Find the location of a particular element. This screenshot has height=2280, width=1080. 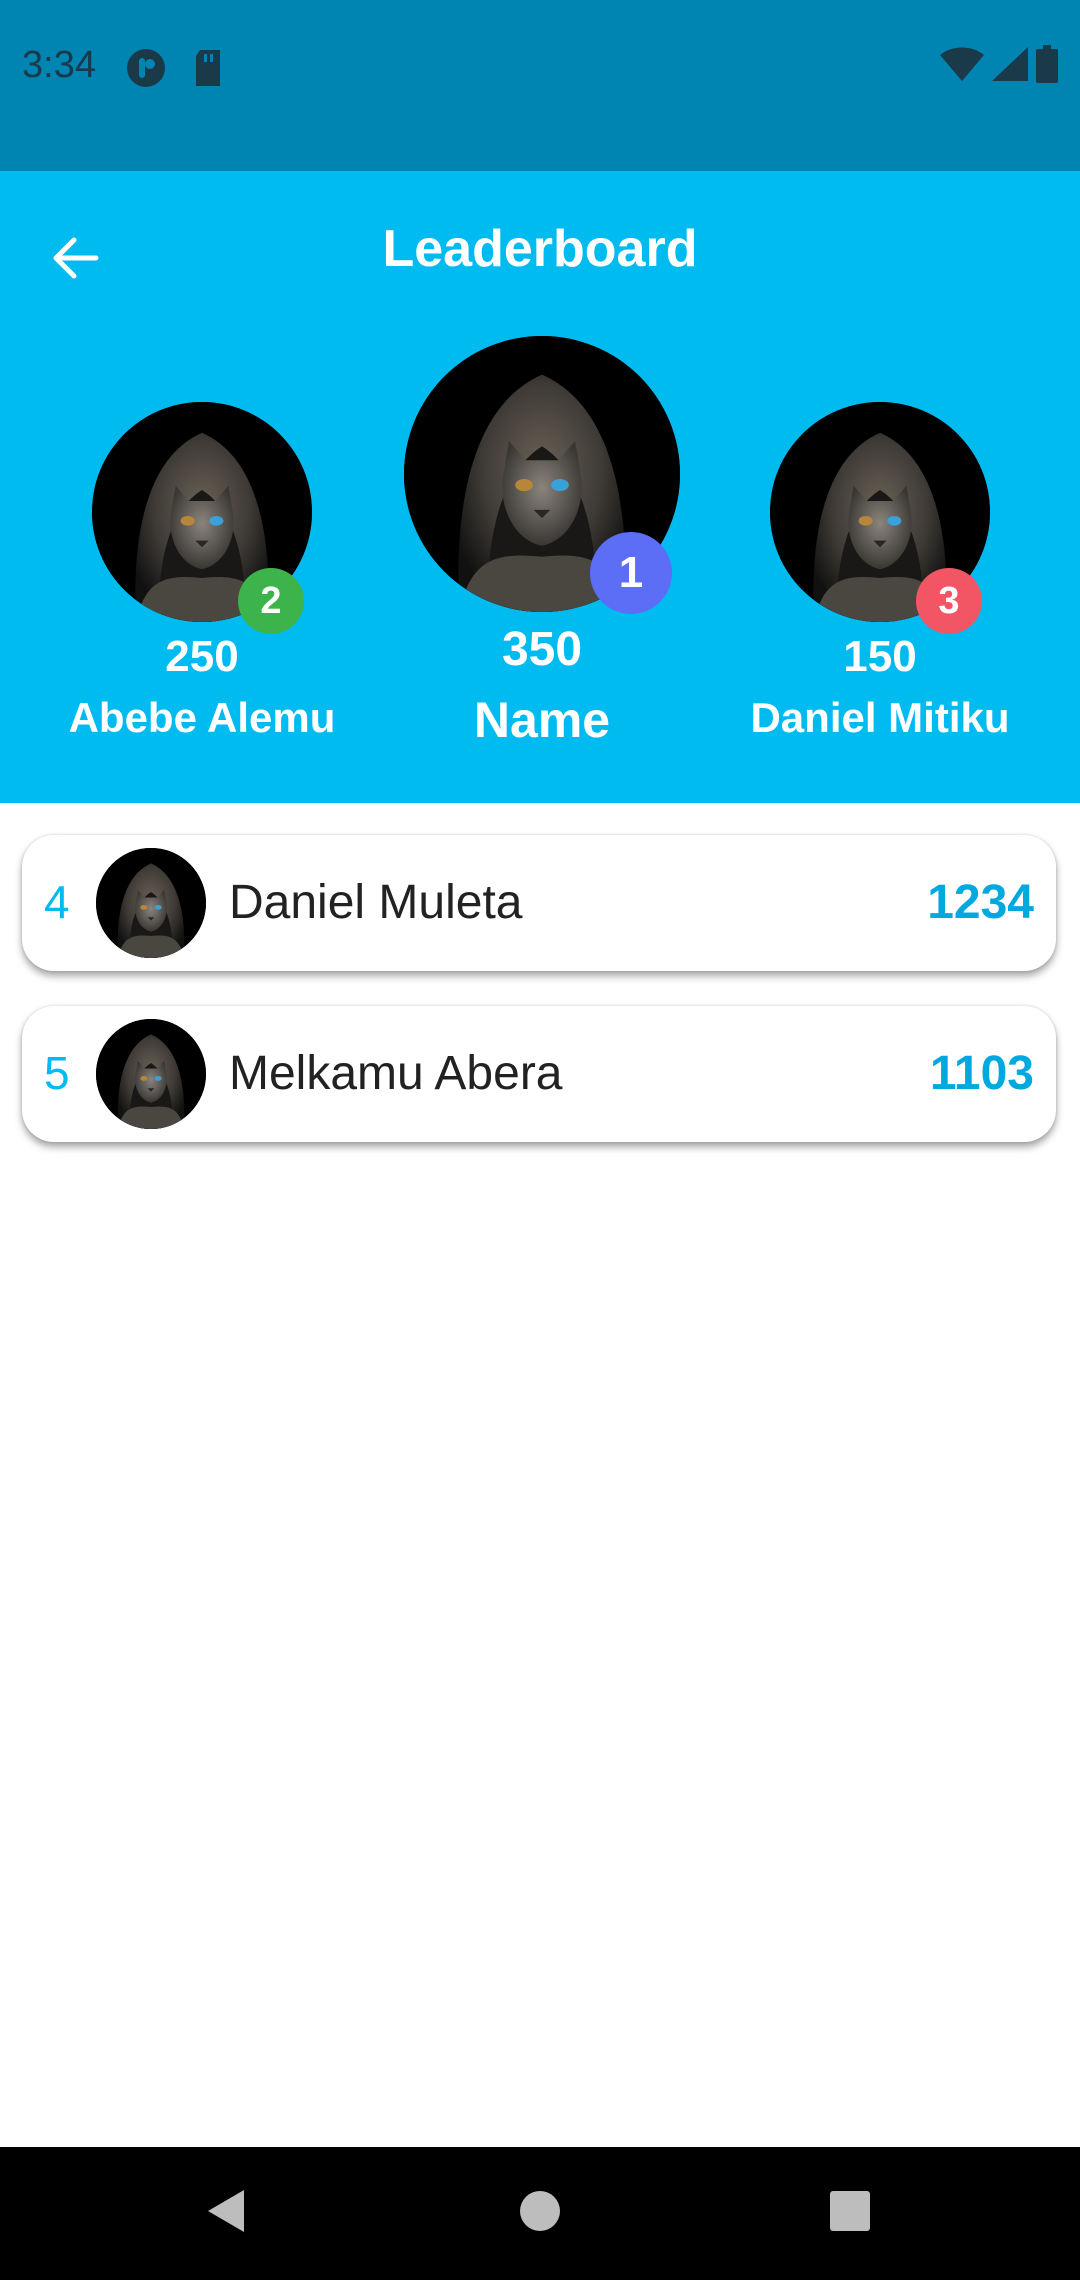

status-icons-right is located at coordinates (999, 66).